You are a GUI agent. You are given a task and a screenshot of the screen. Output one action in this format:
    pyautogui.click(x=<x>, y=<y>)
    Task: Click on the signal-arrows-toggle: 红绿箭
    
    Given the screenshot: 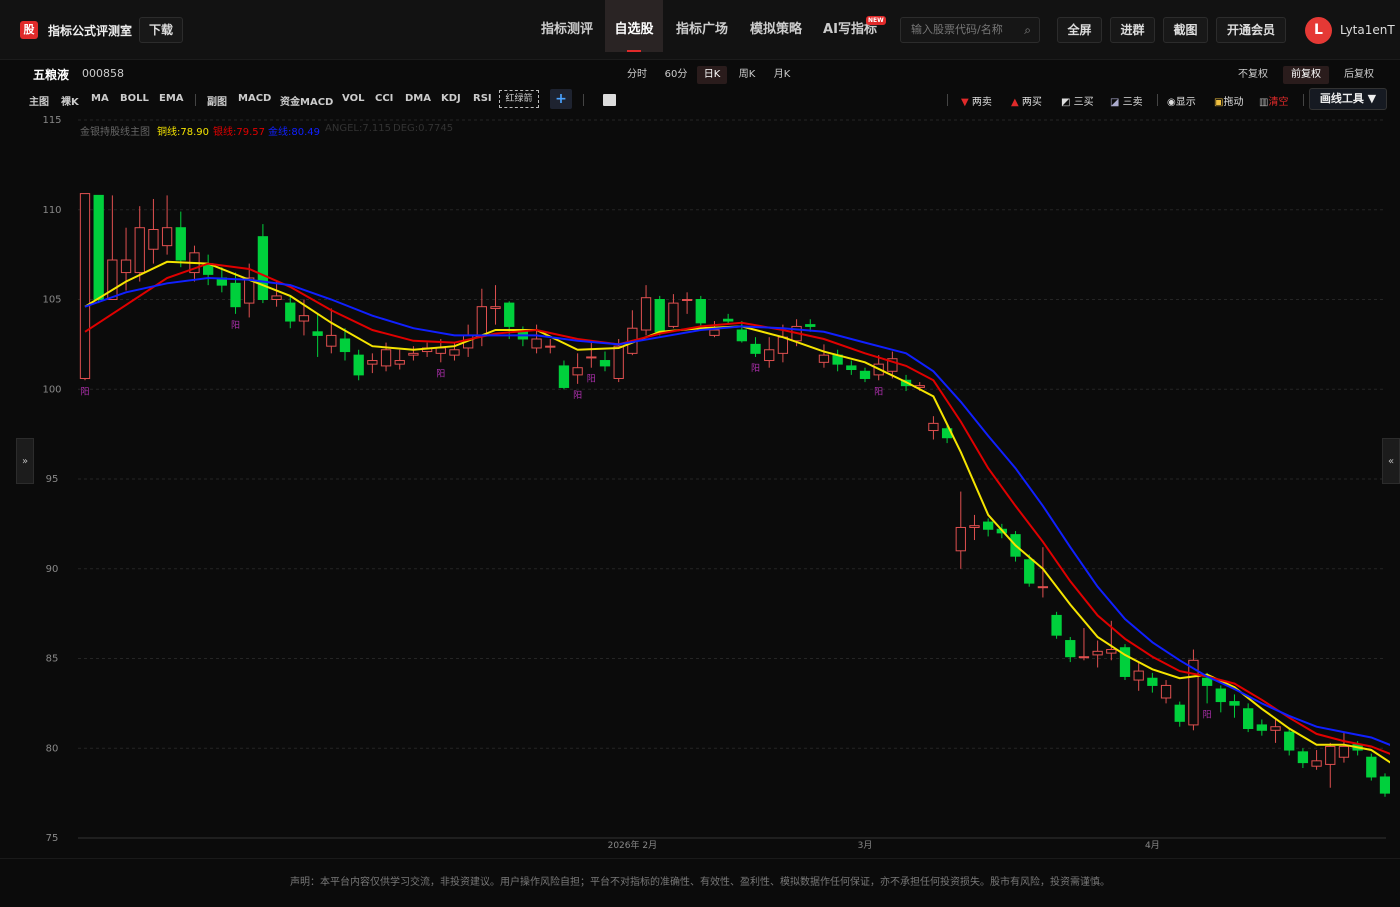 What is the action you would take?
    pyautogui.click(x=519, y=99)
    